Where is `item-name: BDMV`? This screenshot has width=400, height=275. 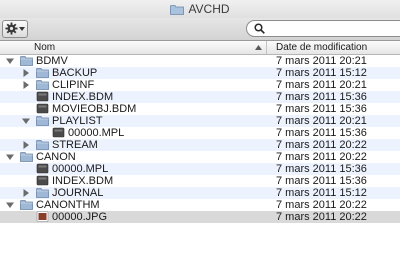
item-name: BDMV is located at coordinates (52, 61).